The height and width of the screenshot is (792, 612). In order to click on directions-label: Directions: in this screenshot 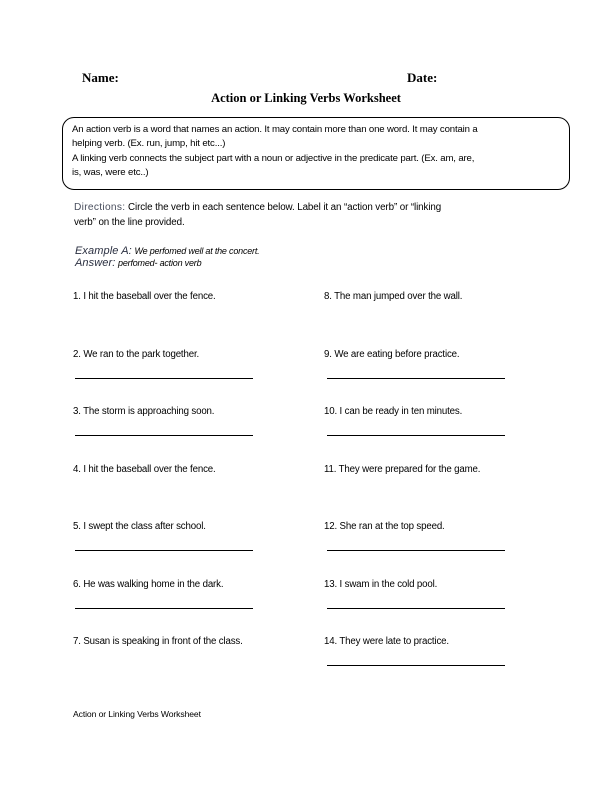, I will do `click(100, 207)`.